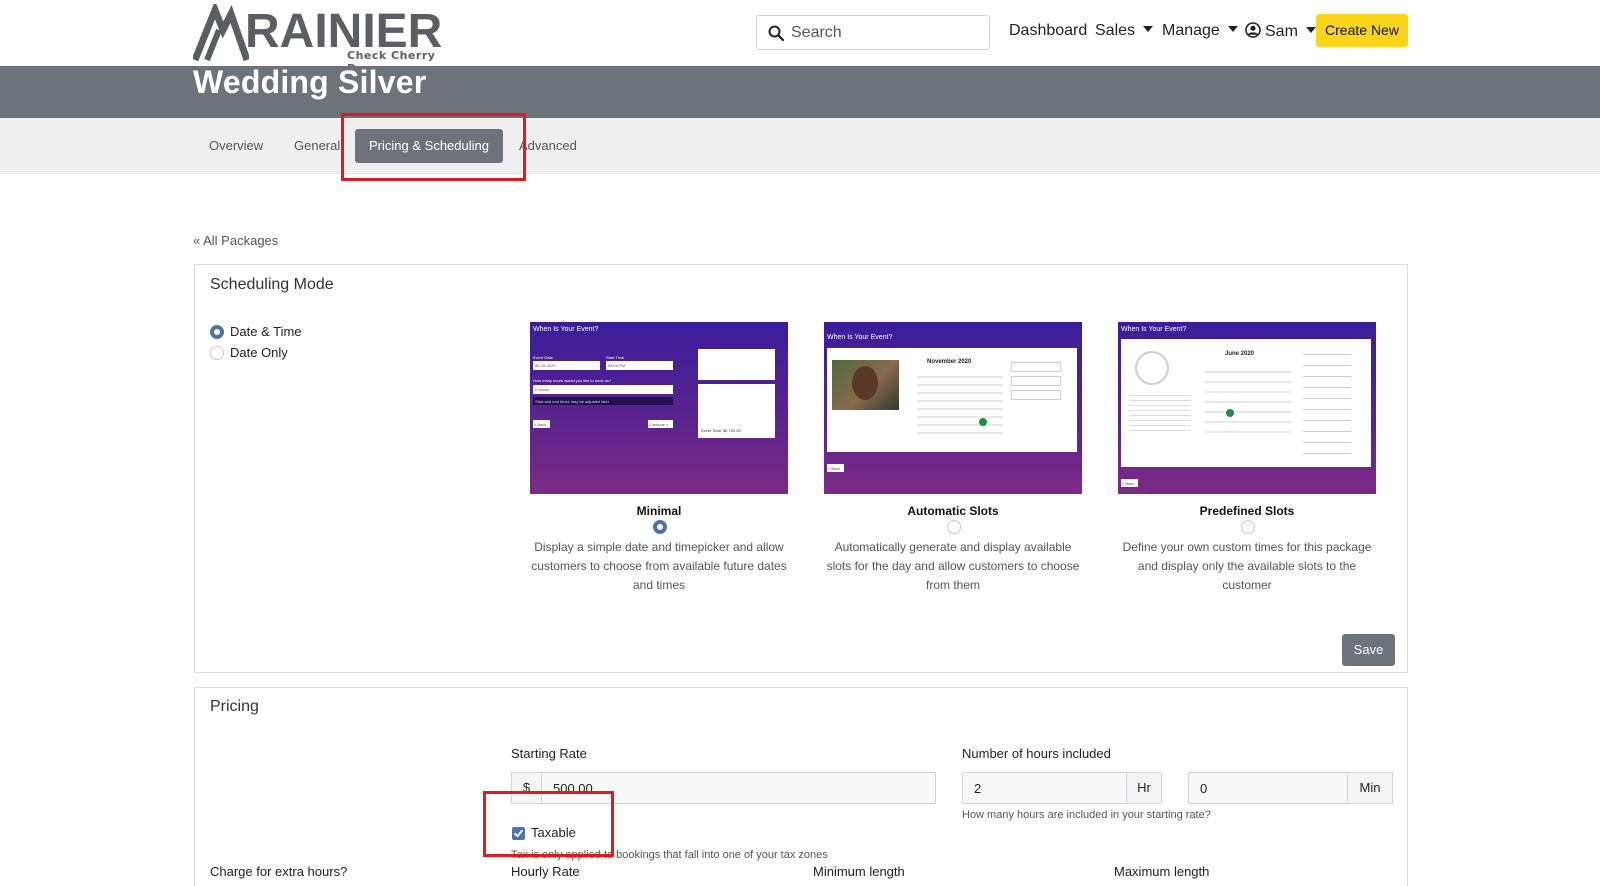 The height and width of the screenshot is (886, 1600). Describe the element at coordinates (433, 147) in the screenshot. I see `annotation-highlight-tab` at that location.